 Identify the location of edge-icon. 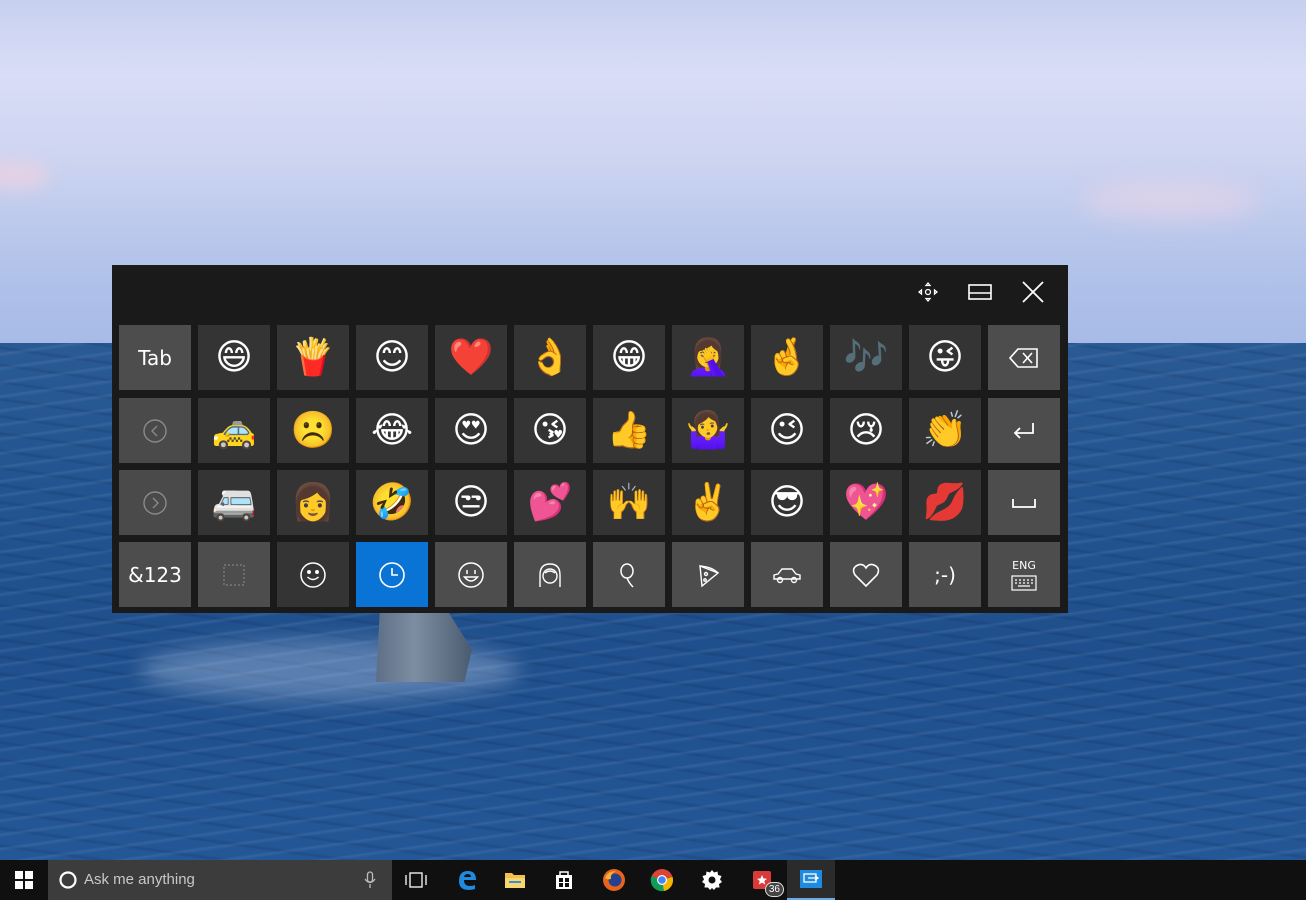
(467, 880).